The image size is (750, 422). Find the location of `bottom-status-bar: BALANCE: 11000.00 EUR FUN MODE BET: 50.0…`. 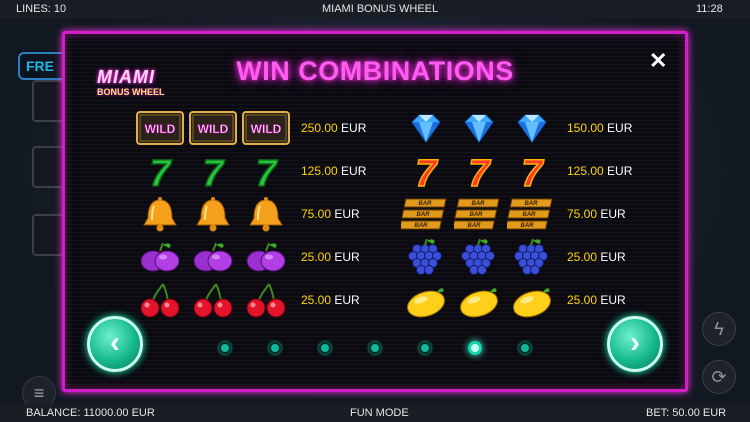

bottom-status-bar: BALANCE: 11000.00 EUR FUN MODE BET: 50.0… is located at coordinates (375, 413).